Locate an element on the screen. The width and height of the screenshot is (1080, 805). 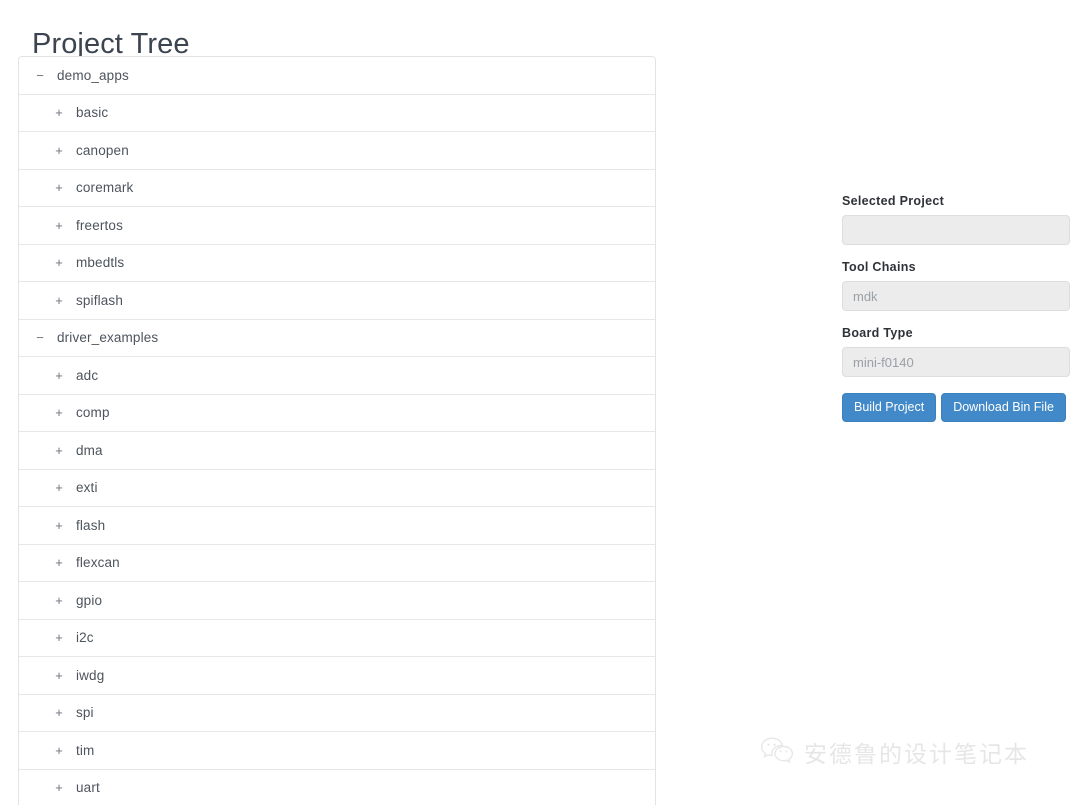
tree-node-uart: + uart is located at coordinates (337, 787).